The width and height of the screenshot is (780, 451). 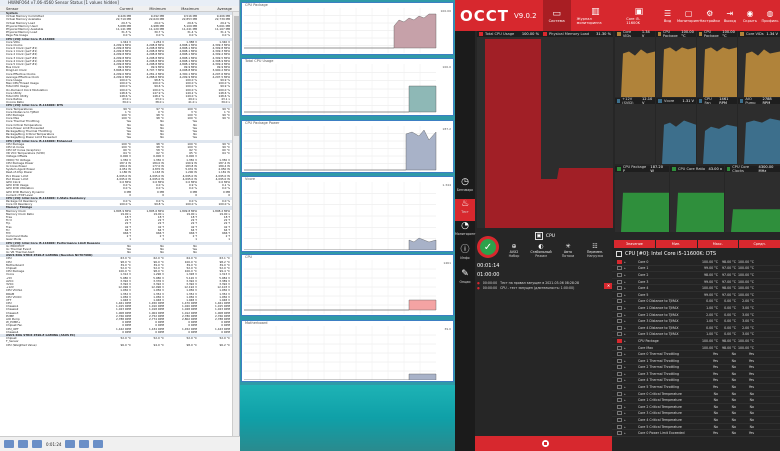 What do you see at coordinates (696, 348) in the screenshot?
I see `sensor-row: ▴ Core Max 100.00 °C 98.00 °C 100.00 °C` at bounding box center [696, 348].